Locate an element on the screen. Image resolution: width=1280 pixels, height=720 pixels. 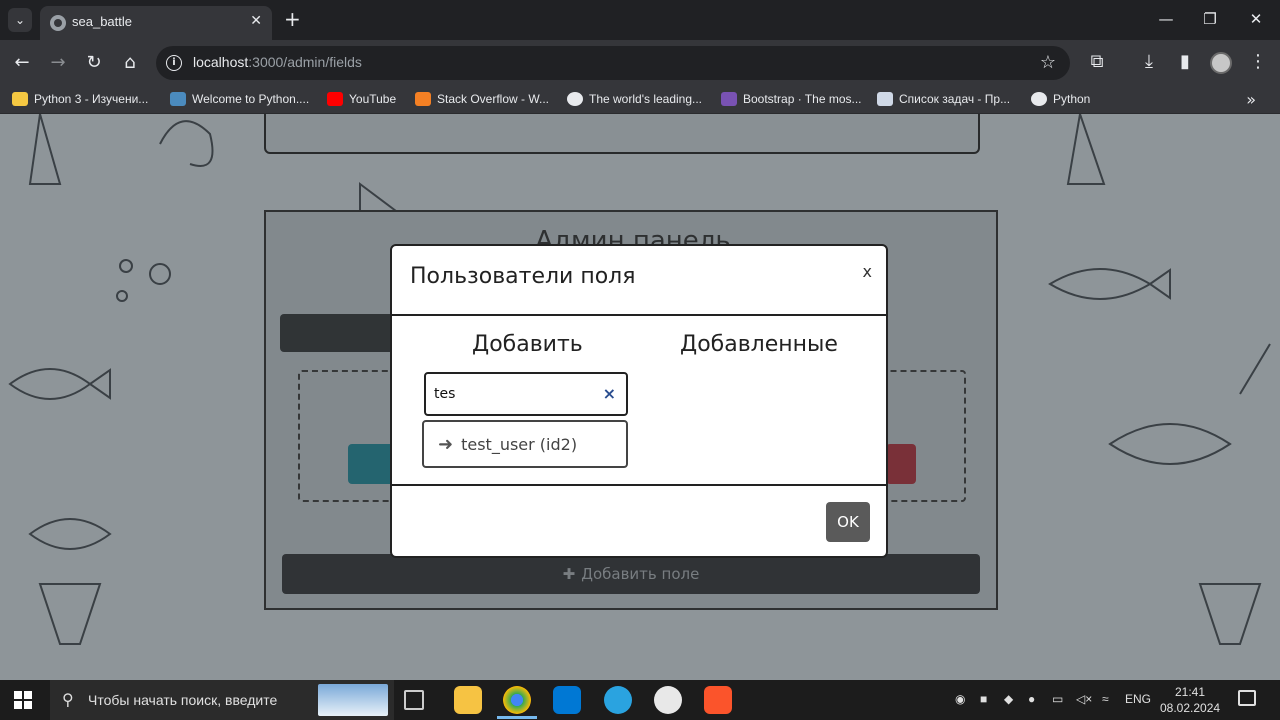
minimize-button: — is located at coordinates (1166, 19).